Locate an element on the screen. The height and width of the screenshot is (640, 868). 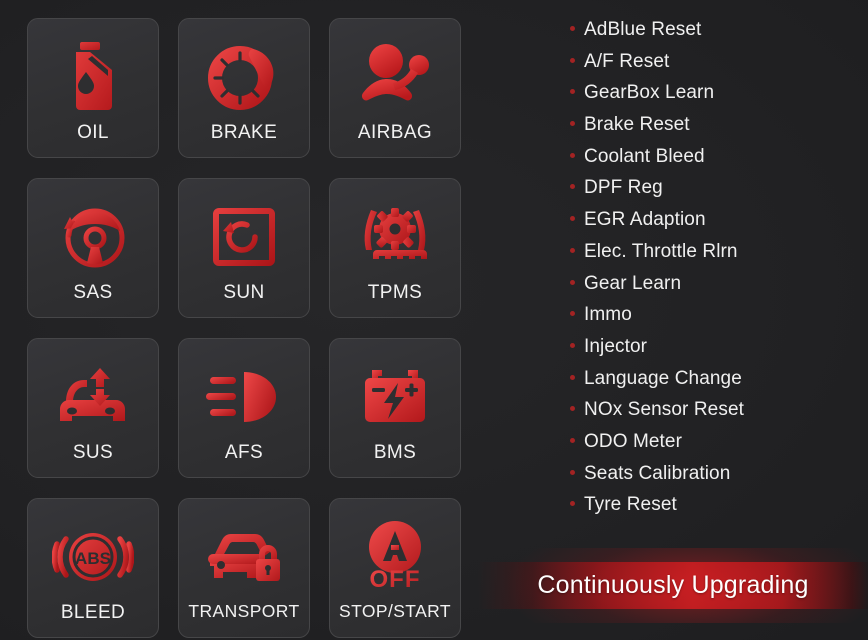
list-item: A/F Reset is located at coordinates (715, 68).